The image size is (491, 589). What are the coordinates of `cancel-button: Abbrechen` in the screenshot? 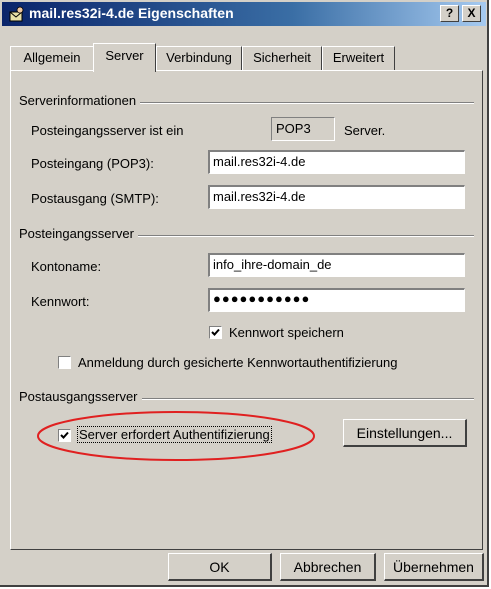 It's located at (328, 567).